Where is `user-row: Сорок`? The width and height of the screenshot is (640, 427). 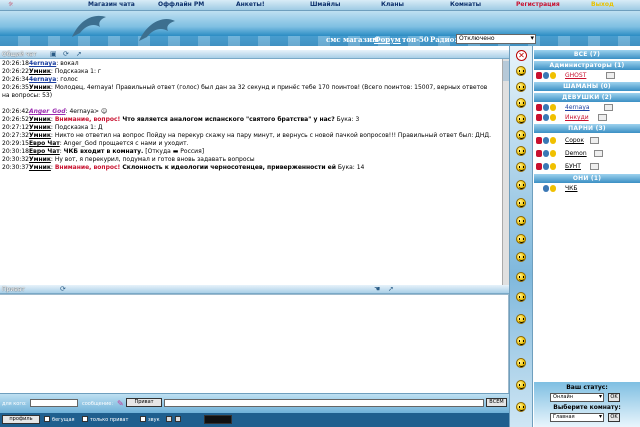
user-row: Сорок is located at coordinates (587, 141).